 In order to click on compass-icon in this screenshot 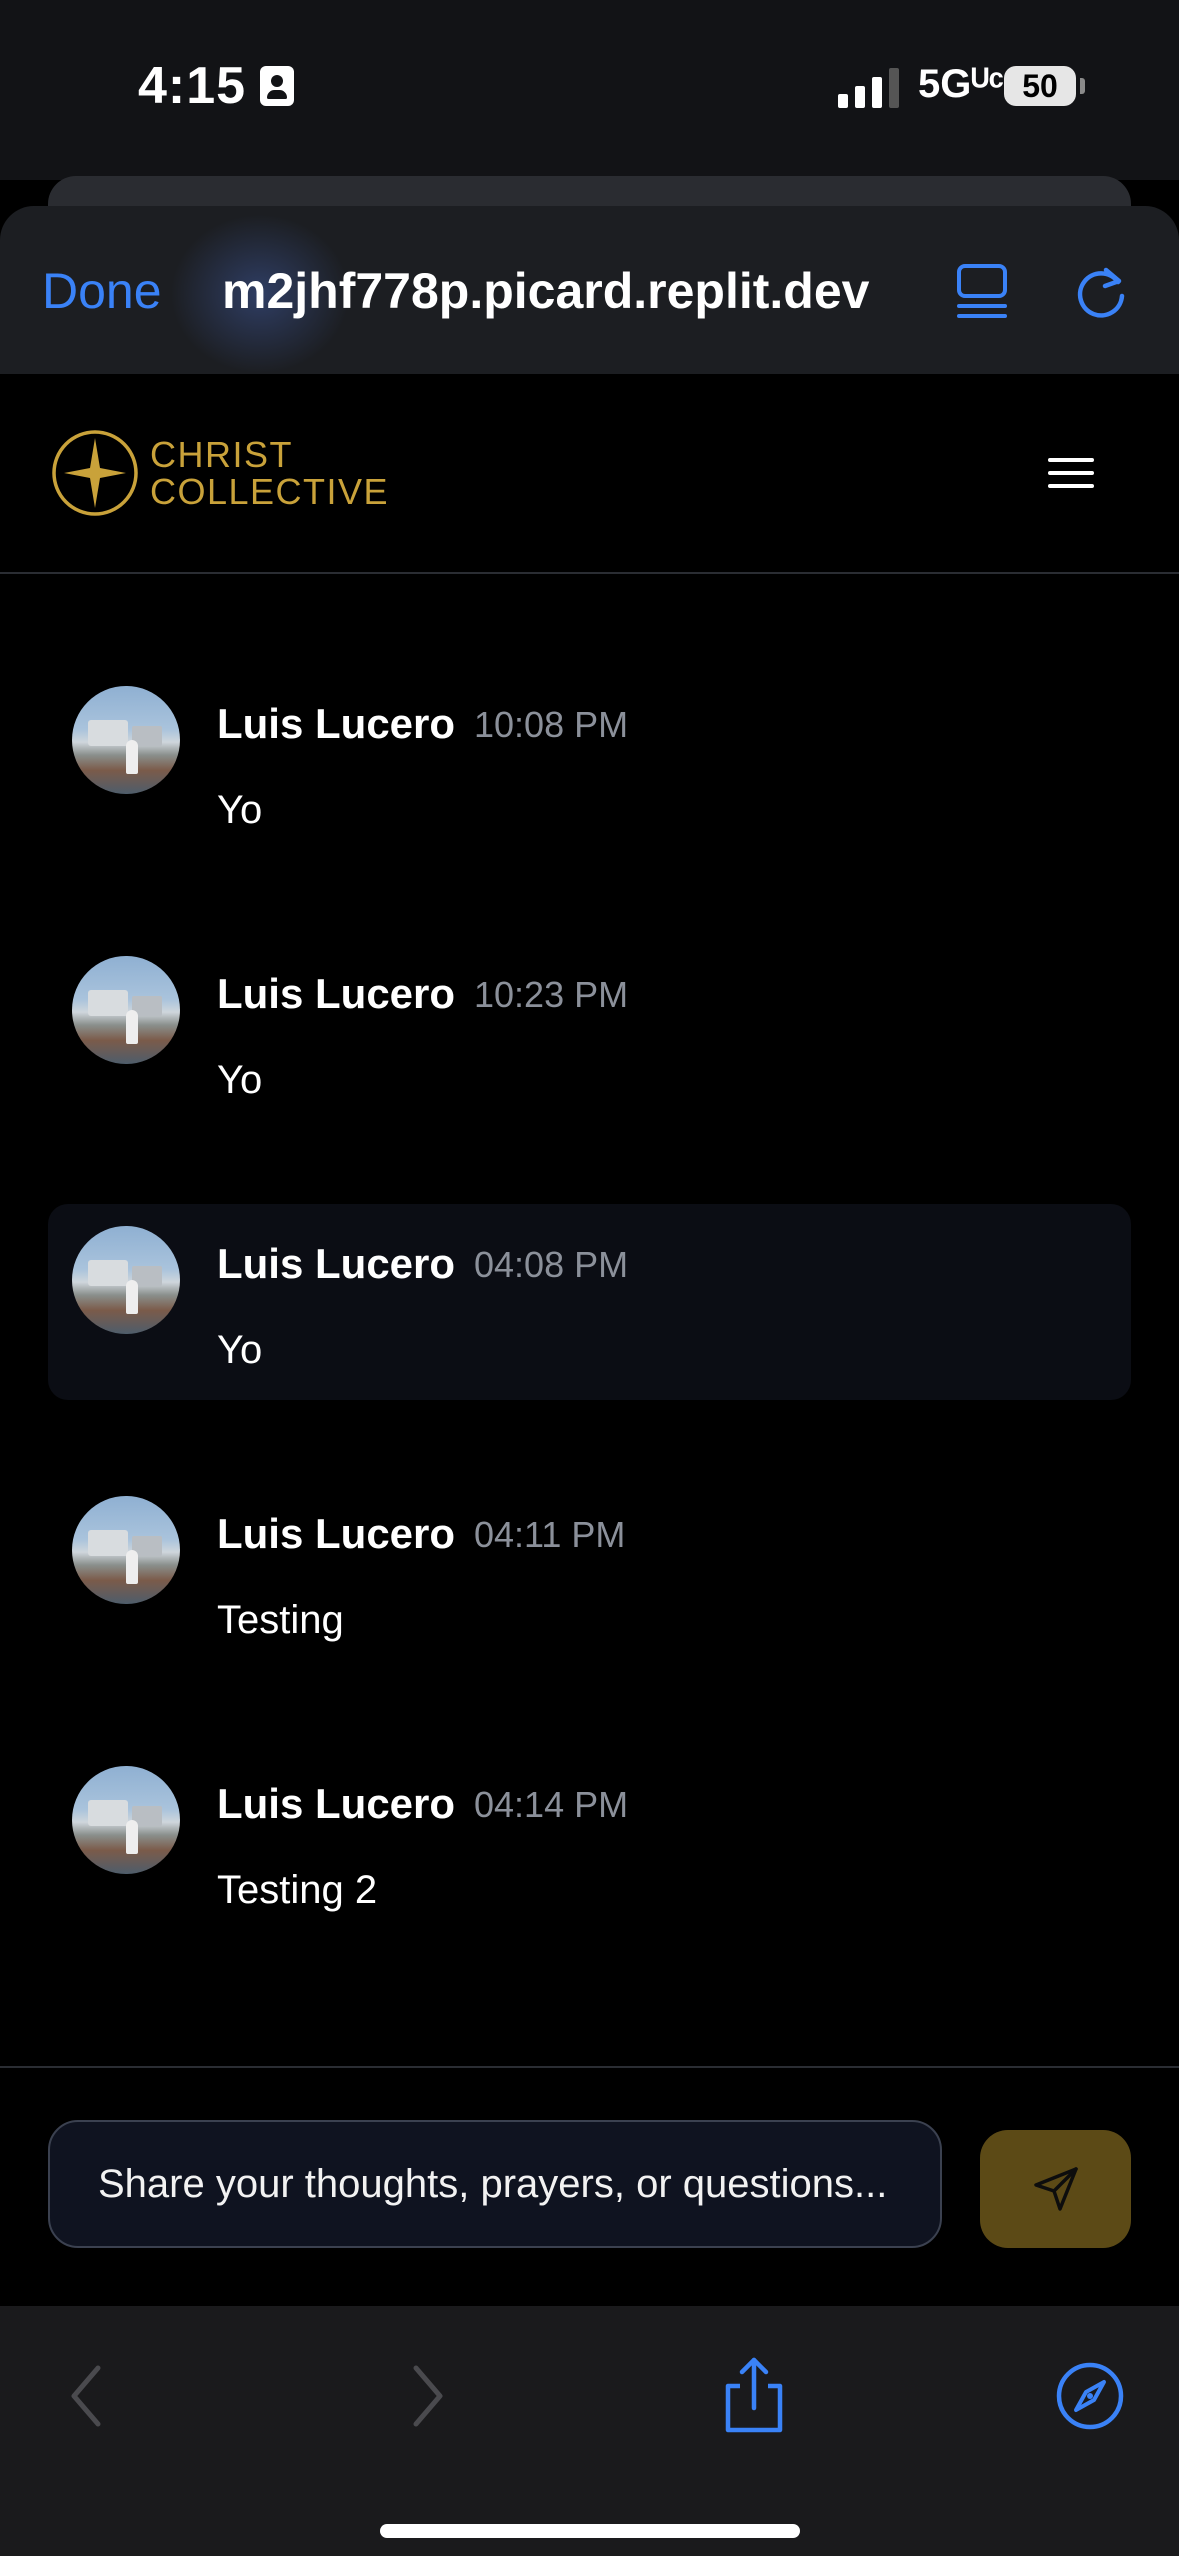, I will do `click(1090, 2396)`.